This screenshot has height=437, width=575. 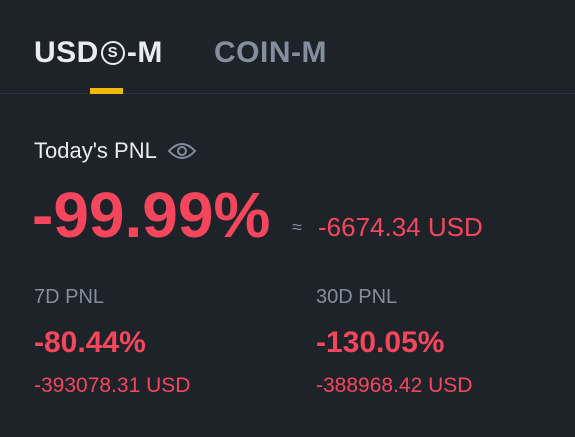 I want to click on pnl-7d-percent: -80.44%, so click(x=90, y=342).